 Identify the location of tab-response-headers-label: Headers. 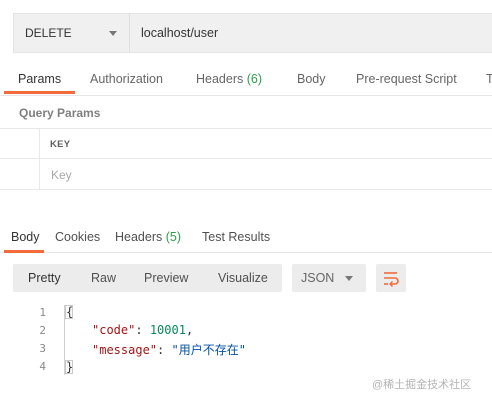
(139, 237).